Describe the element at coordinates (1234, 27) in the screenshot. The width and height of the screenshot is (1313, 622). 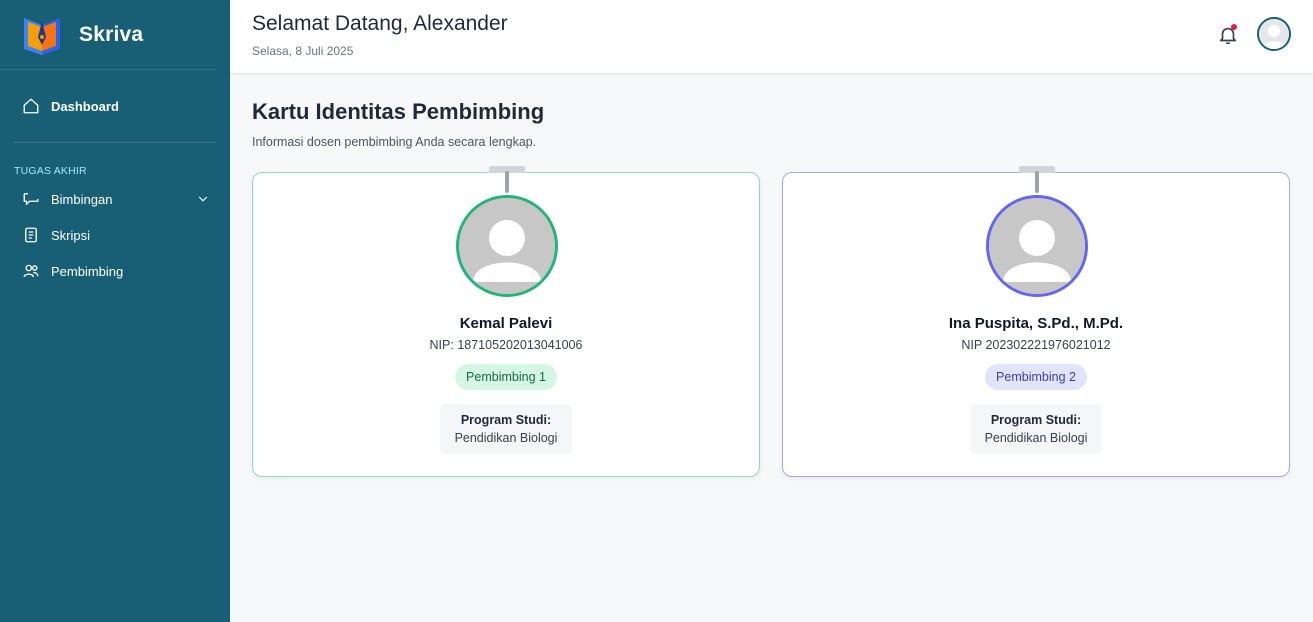
I see `notification-dot` at that location.